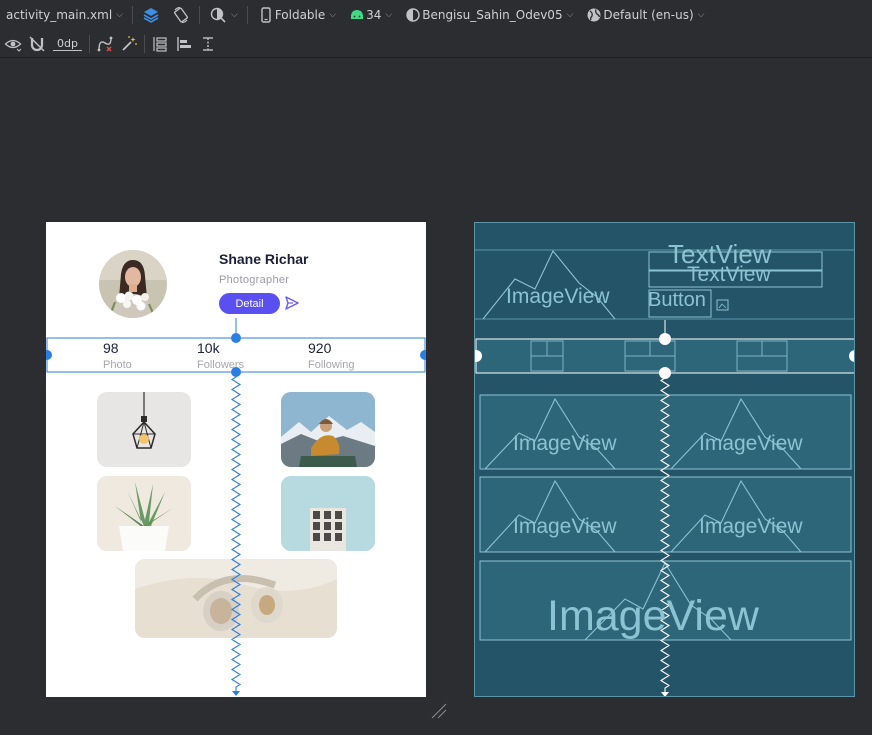 The image size is (872, 735). Describe the element at coordinates (558, 296) in the screenshot. I see `blueprint-imageview-profile: ImageView` at that location.